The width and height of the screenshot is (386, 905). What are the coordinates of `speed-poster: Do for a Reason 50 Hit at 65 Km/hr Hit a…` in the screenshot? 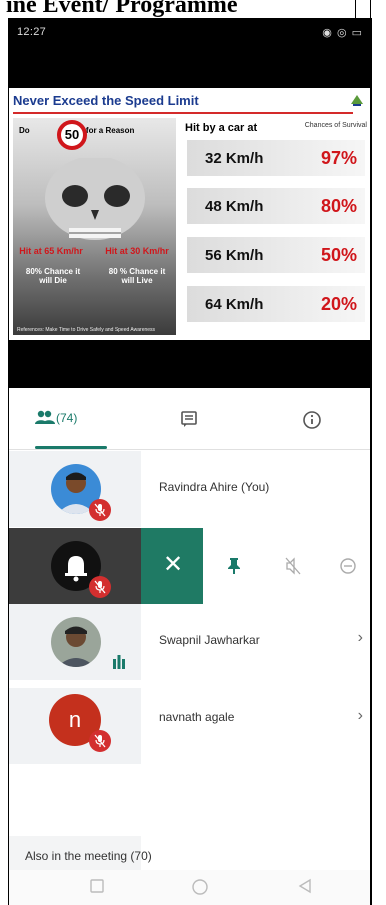 It's located at (94, 226).